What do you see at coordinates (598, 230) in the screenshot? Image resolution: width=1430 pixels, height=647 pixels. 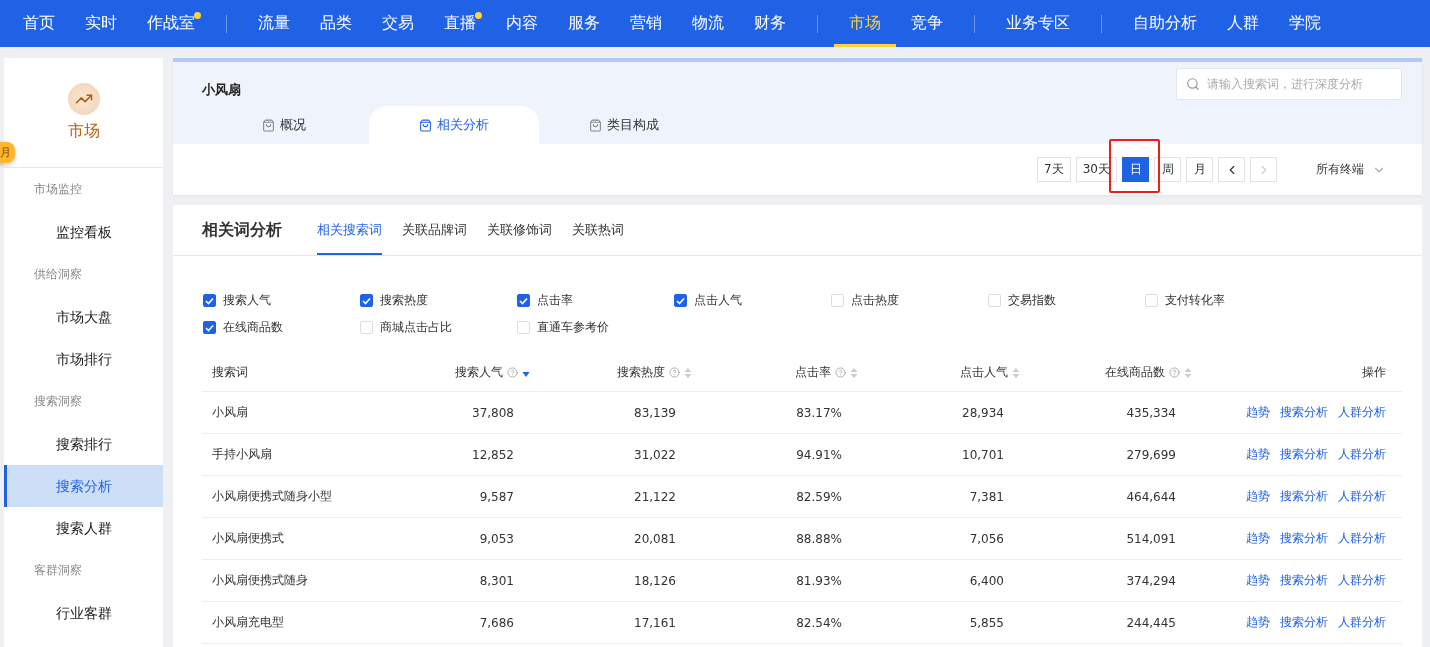 I see `tab: 关联热词` at bounding box center [598, 230].